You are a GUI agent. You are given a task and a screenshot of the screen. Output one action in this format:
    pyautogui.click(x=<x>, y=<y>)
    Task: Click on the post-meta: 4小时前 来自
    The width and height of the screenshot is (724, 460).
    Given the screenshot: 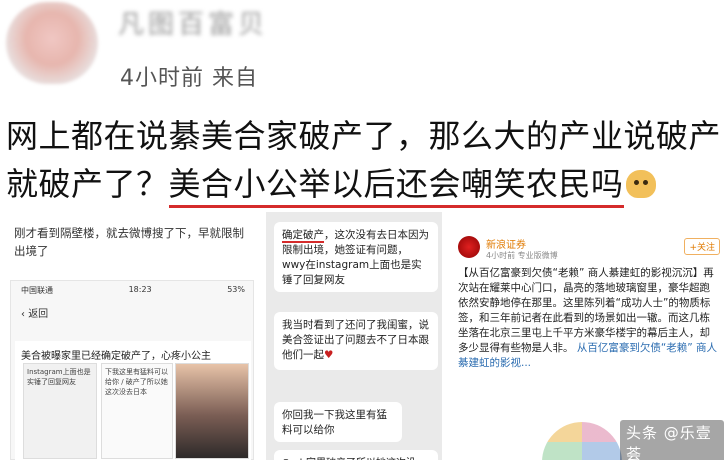 What is the action you would take?
    pyautogui.click(x=189, y=78)
    